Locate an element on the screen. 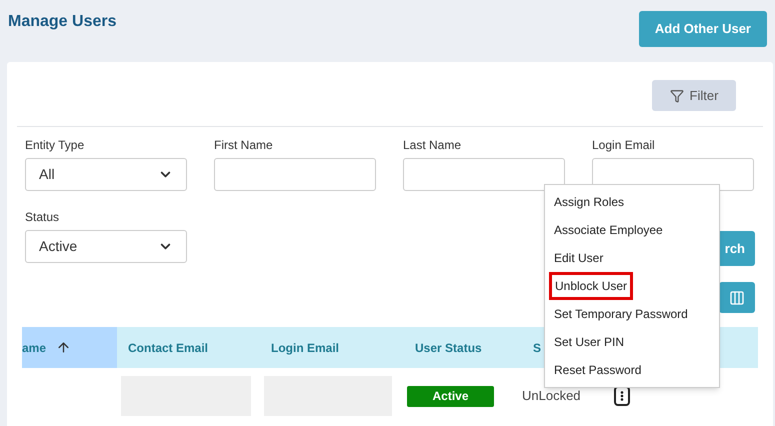 The height and width of the screenshot is (426, 775). field-label: Login Email is located at coordinates (624, 145).